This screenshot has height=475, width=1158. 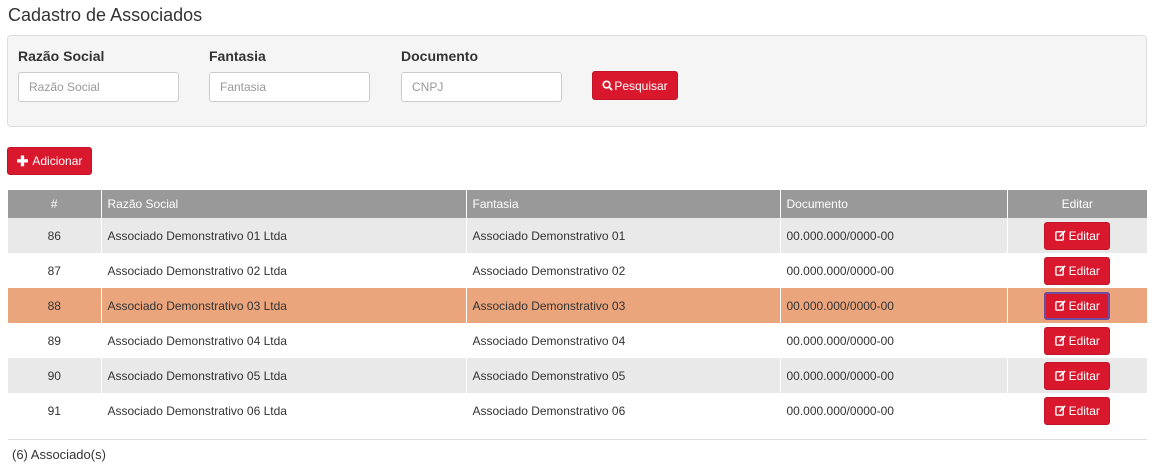 I want to click on documento-input, so click(x=481, y=87).